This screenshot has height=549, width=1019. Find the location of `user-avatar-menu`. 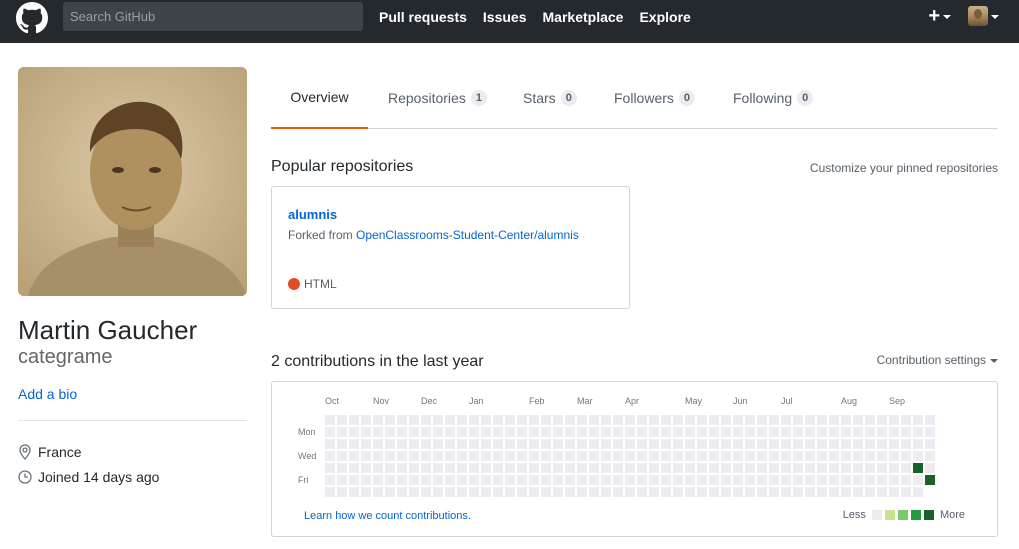

user-avatar-menu is located at coordinates (978, 16).